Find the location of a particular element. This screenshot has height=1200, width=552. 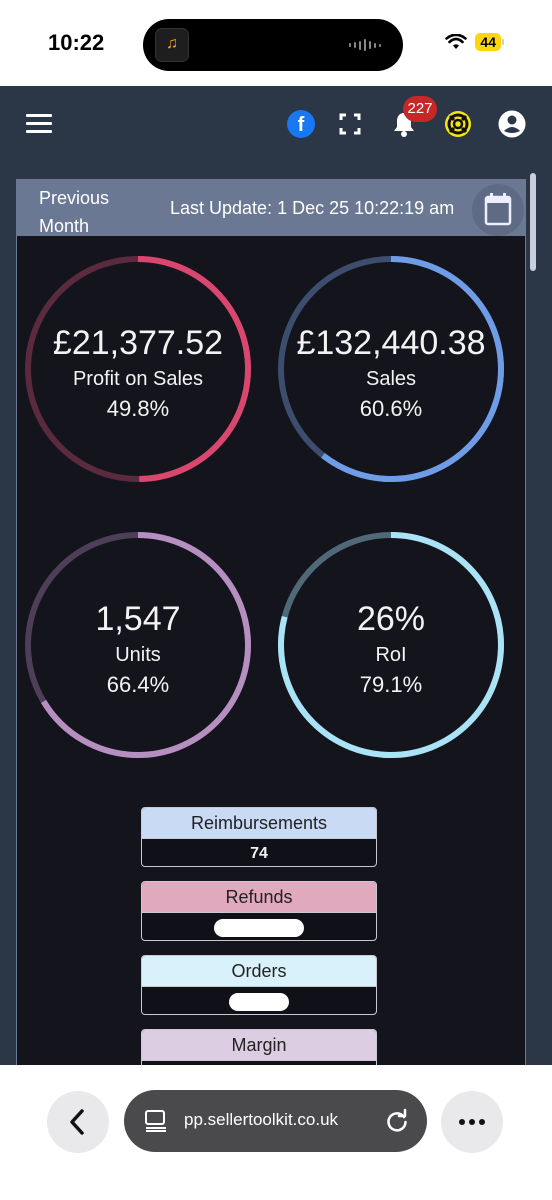

url-text: pp.sellertoolkit.co.uk is located at coordinates (261, 1119).